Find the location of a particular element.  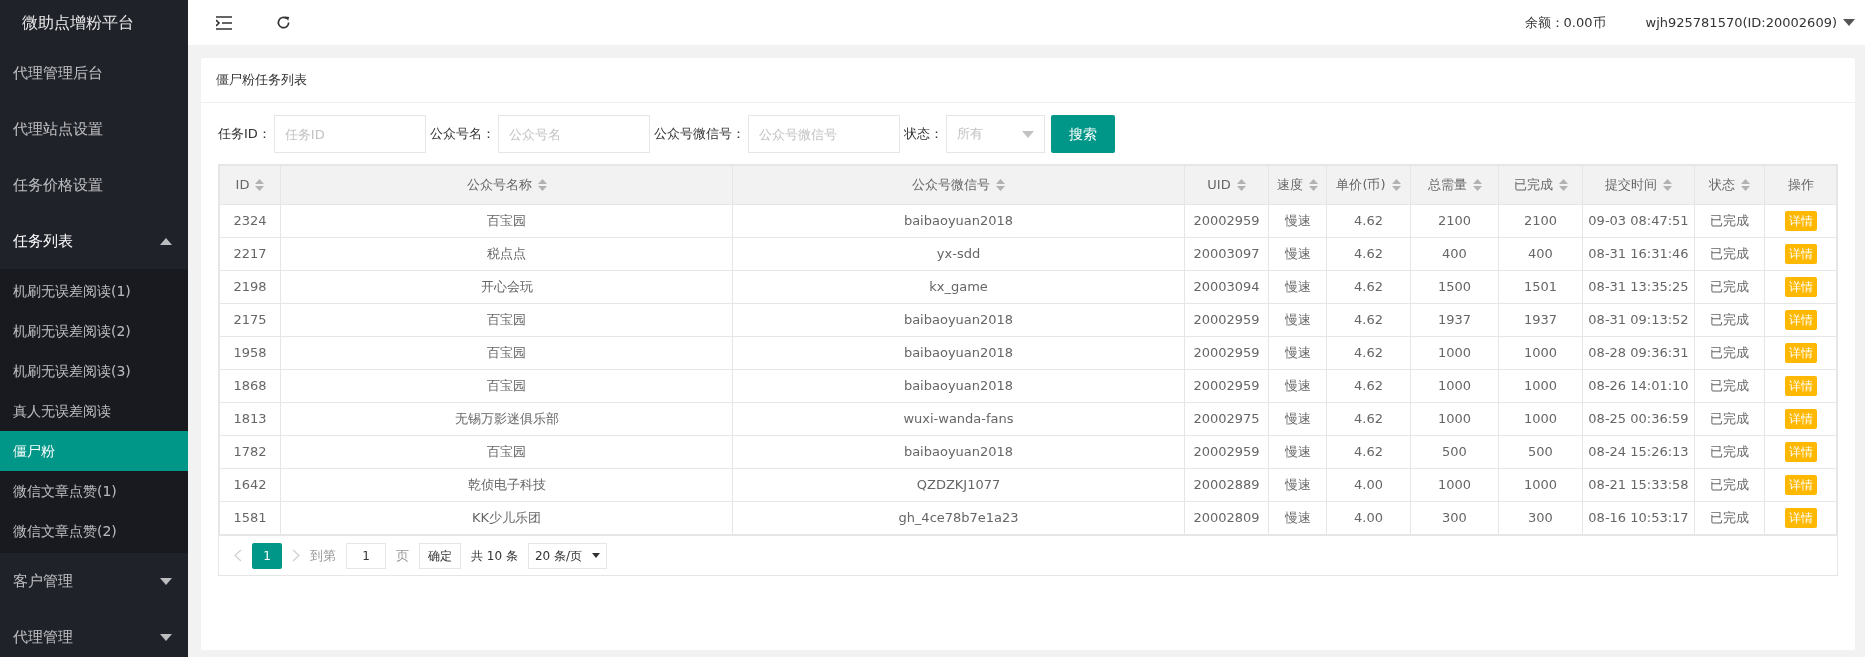

sidebar-subitem: 僵尸粉 is located at coordinates (94, 451).